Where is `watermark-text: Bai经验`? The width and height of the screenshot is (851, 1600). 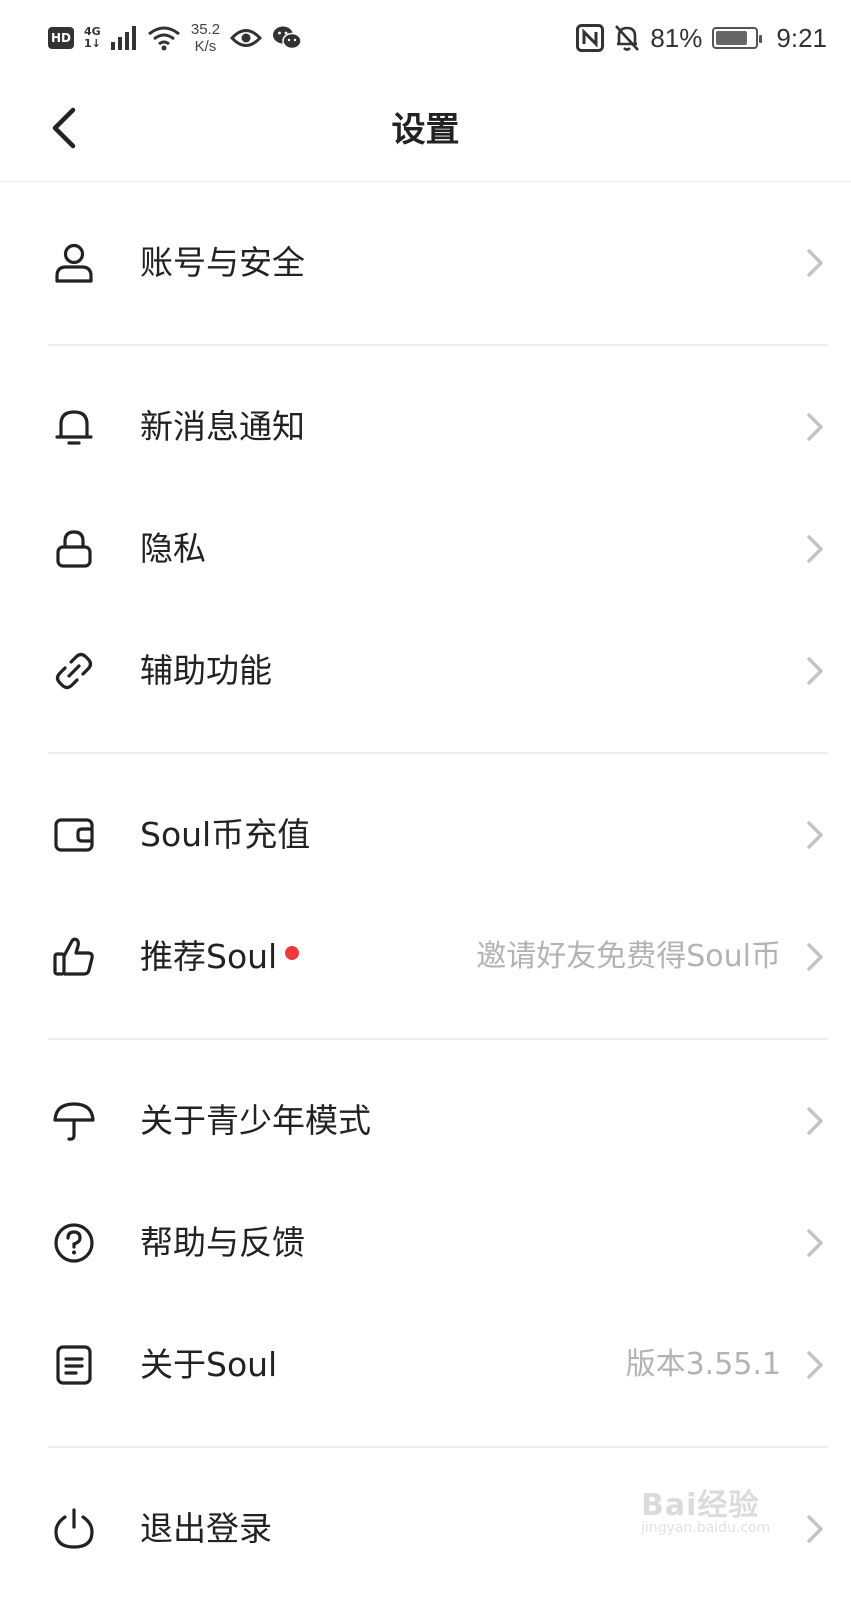 watermark-text: Bai经验 is located at coordinates (700, 1505).